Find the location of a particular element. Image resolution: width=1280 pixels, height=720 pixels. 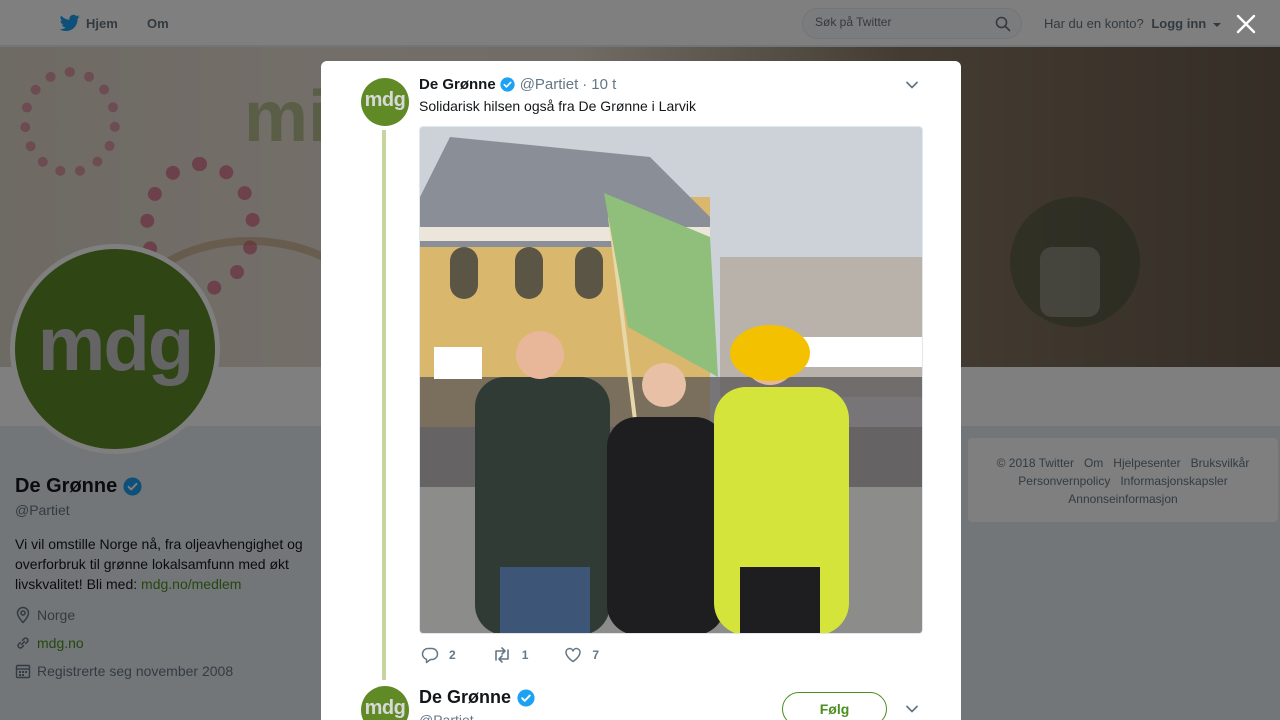

like-button: 7 is located at coordinates (581, 655).